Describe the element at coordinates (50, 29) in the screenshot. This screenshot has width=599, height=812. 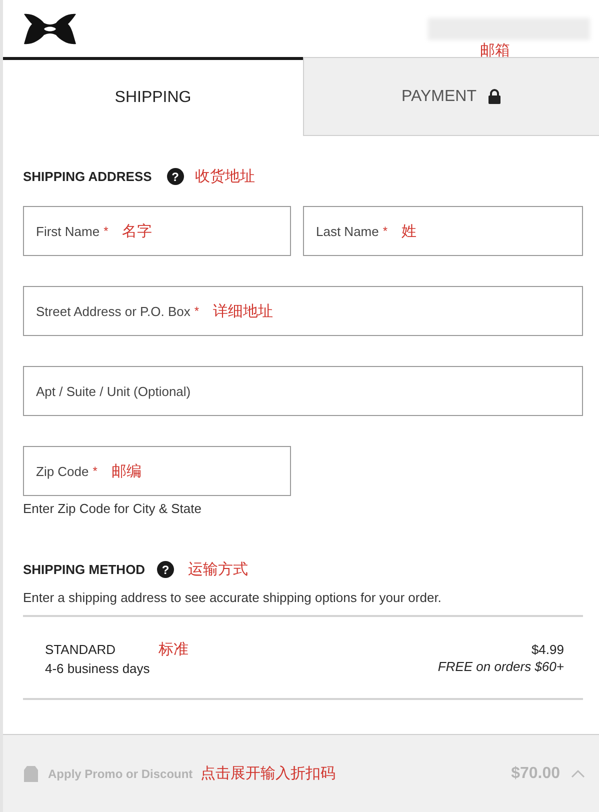
I see `logo` at that location.